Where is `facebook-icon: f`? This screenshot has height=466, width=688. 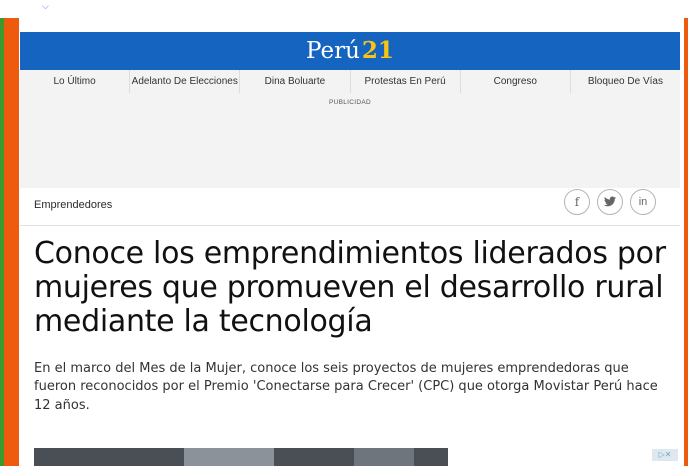 facebook-icon: f is located at coordinates (577, 202).